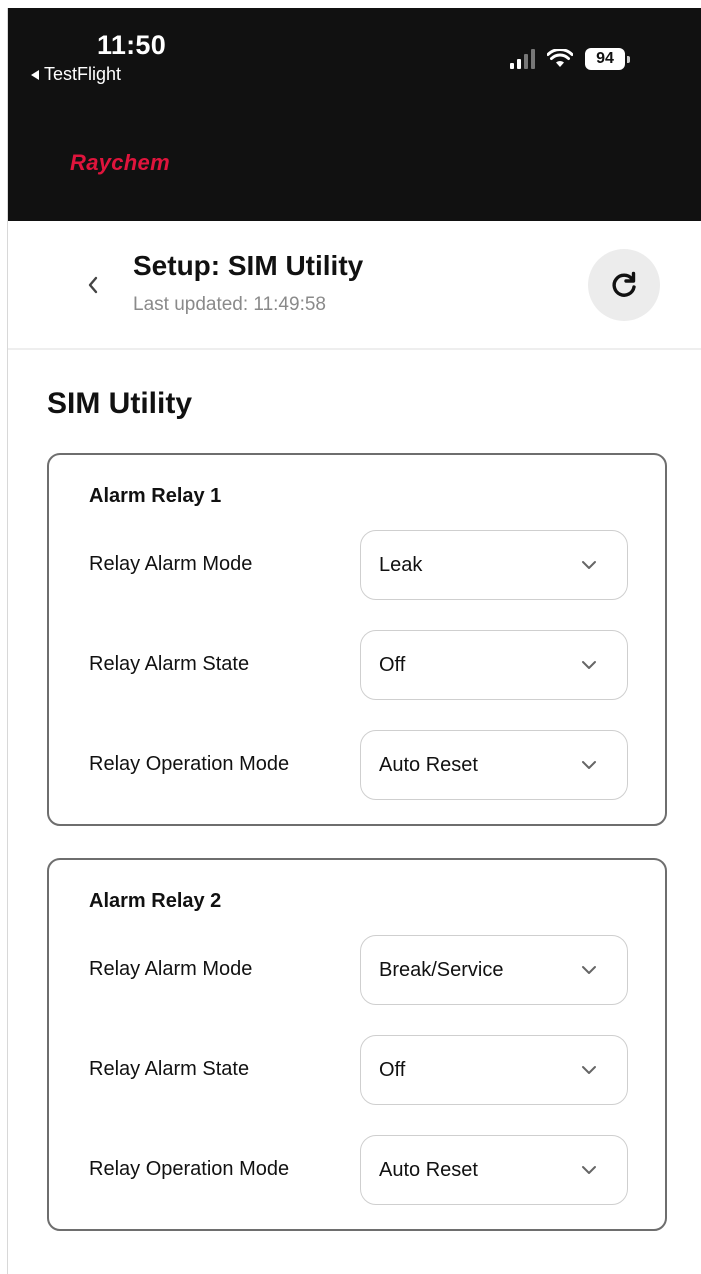 This screenshot has height=1274, width=701. What do you see at coordinates (560, 58) in the screenshot?
I see `wifi-icon` at bounding box center [560, 58].